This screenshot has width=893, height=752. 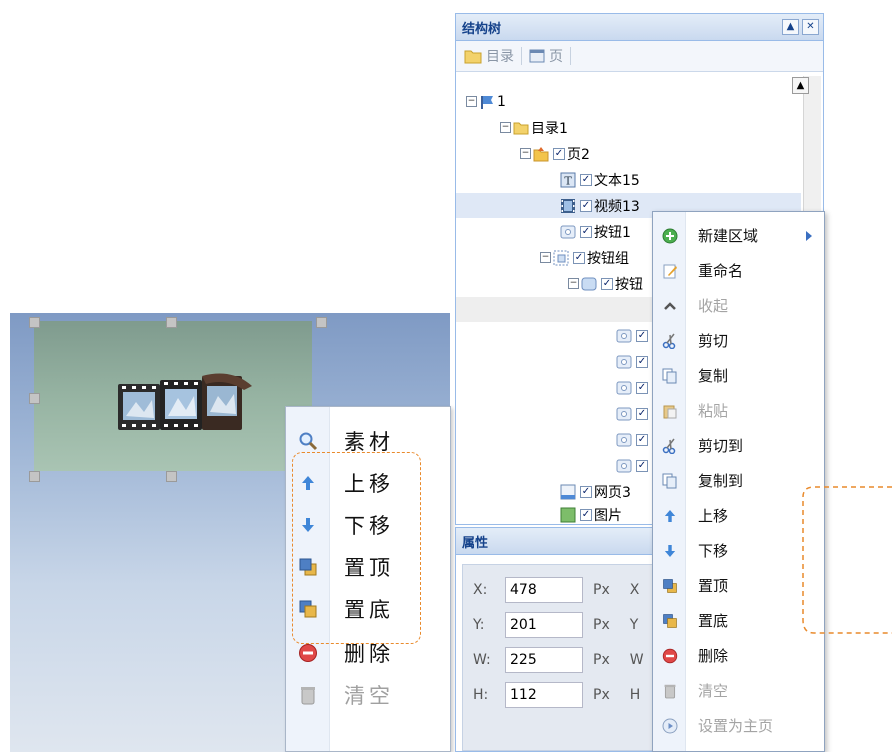 I want to click on prop-h-row: H: 112 Px H, so click(x=556, y=695).